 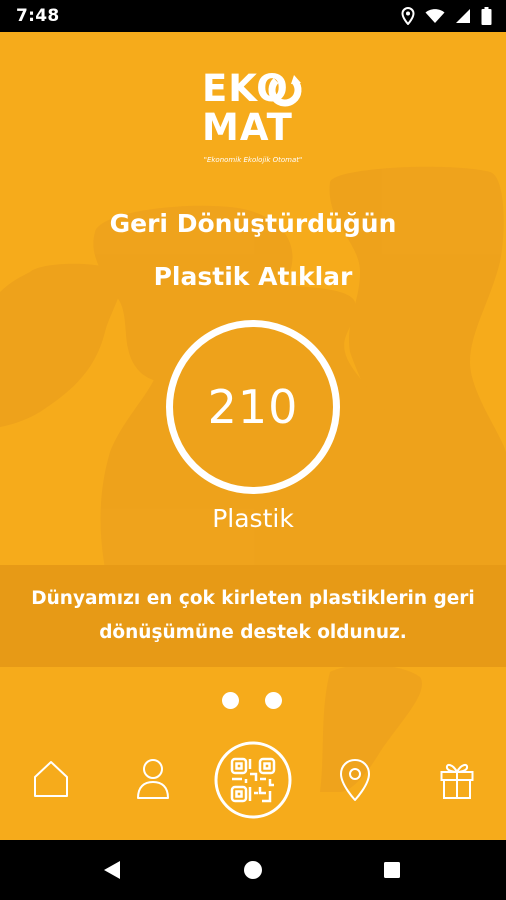 What do you see at coordinates (253, 632) in the screenshot?
I see `message-line2: dönüşümüne destek oldunuz.` at bounding box center [253, 632].